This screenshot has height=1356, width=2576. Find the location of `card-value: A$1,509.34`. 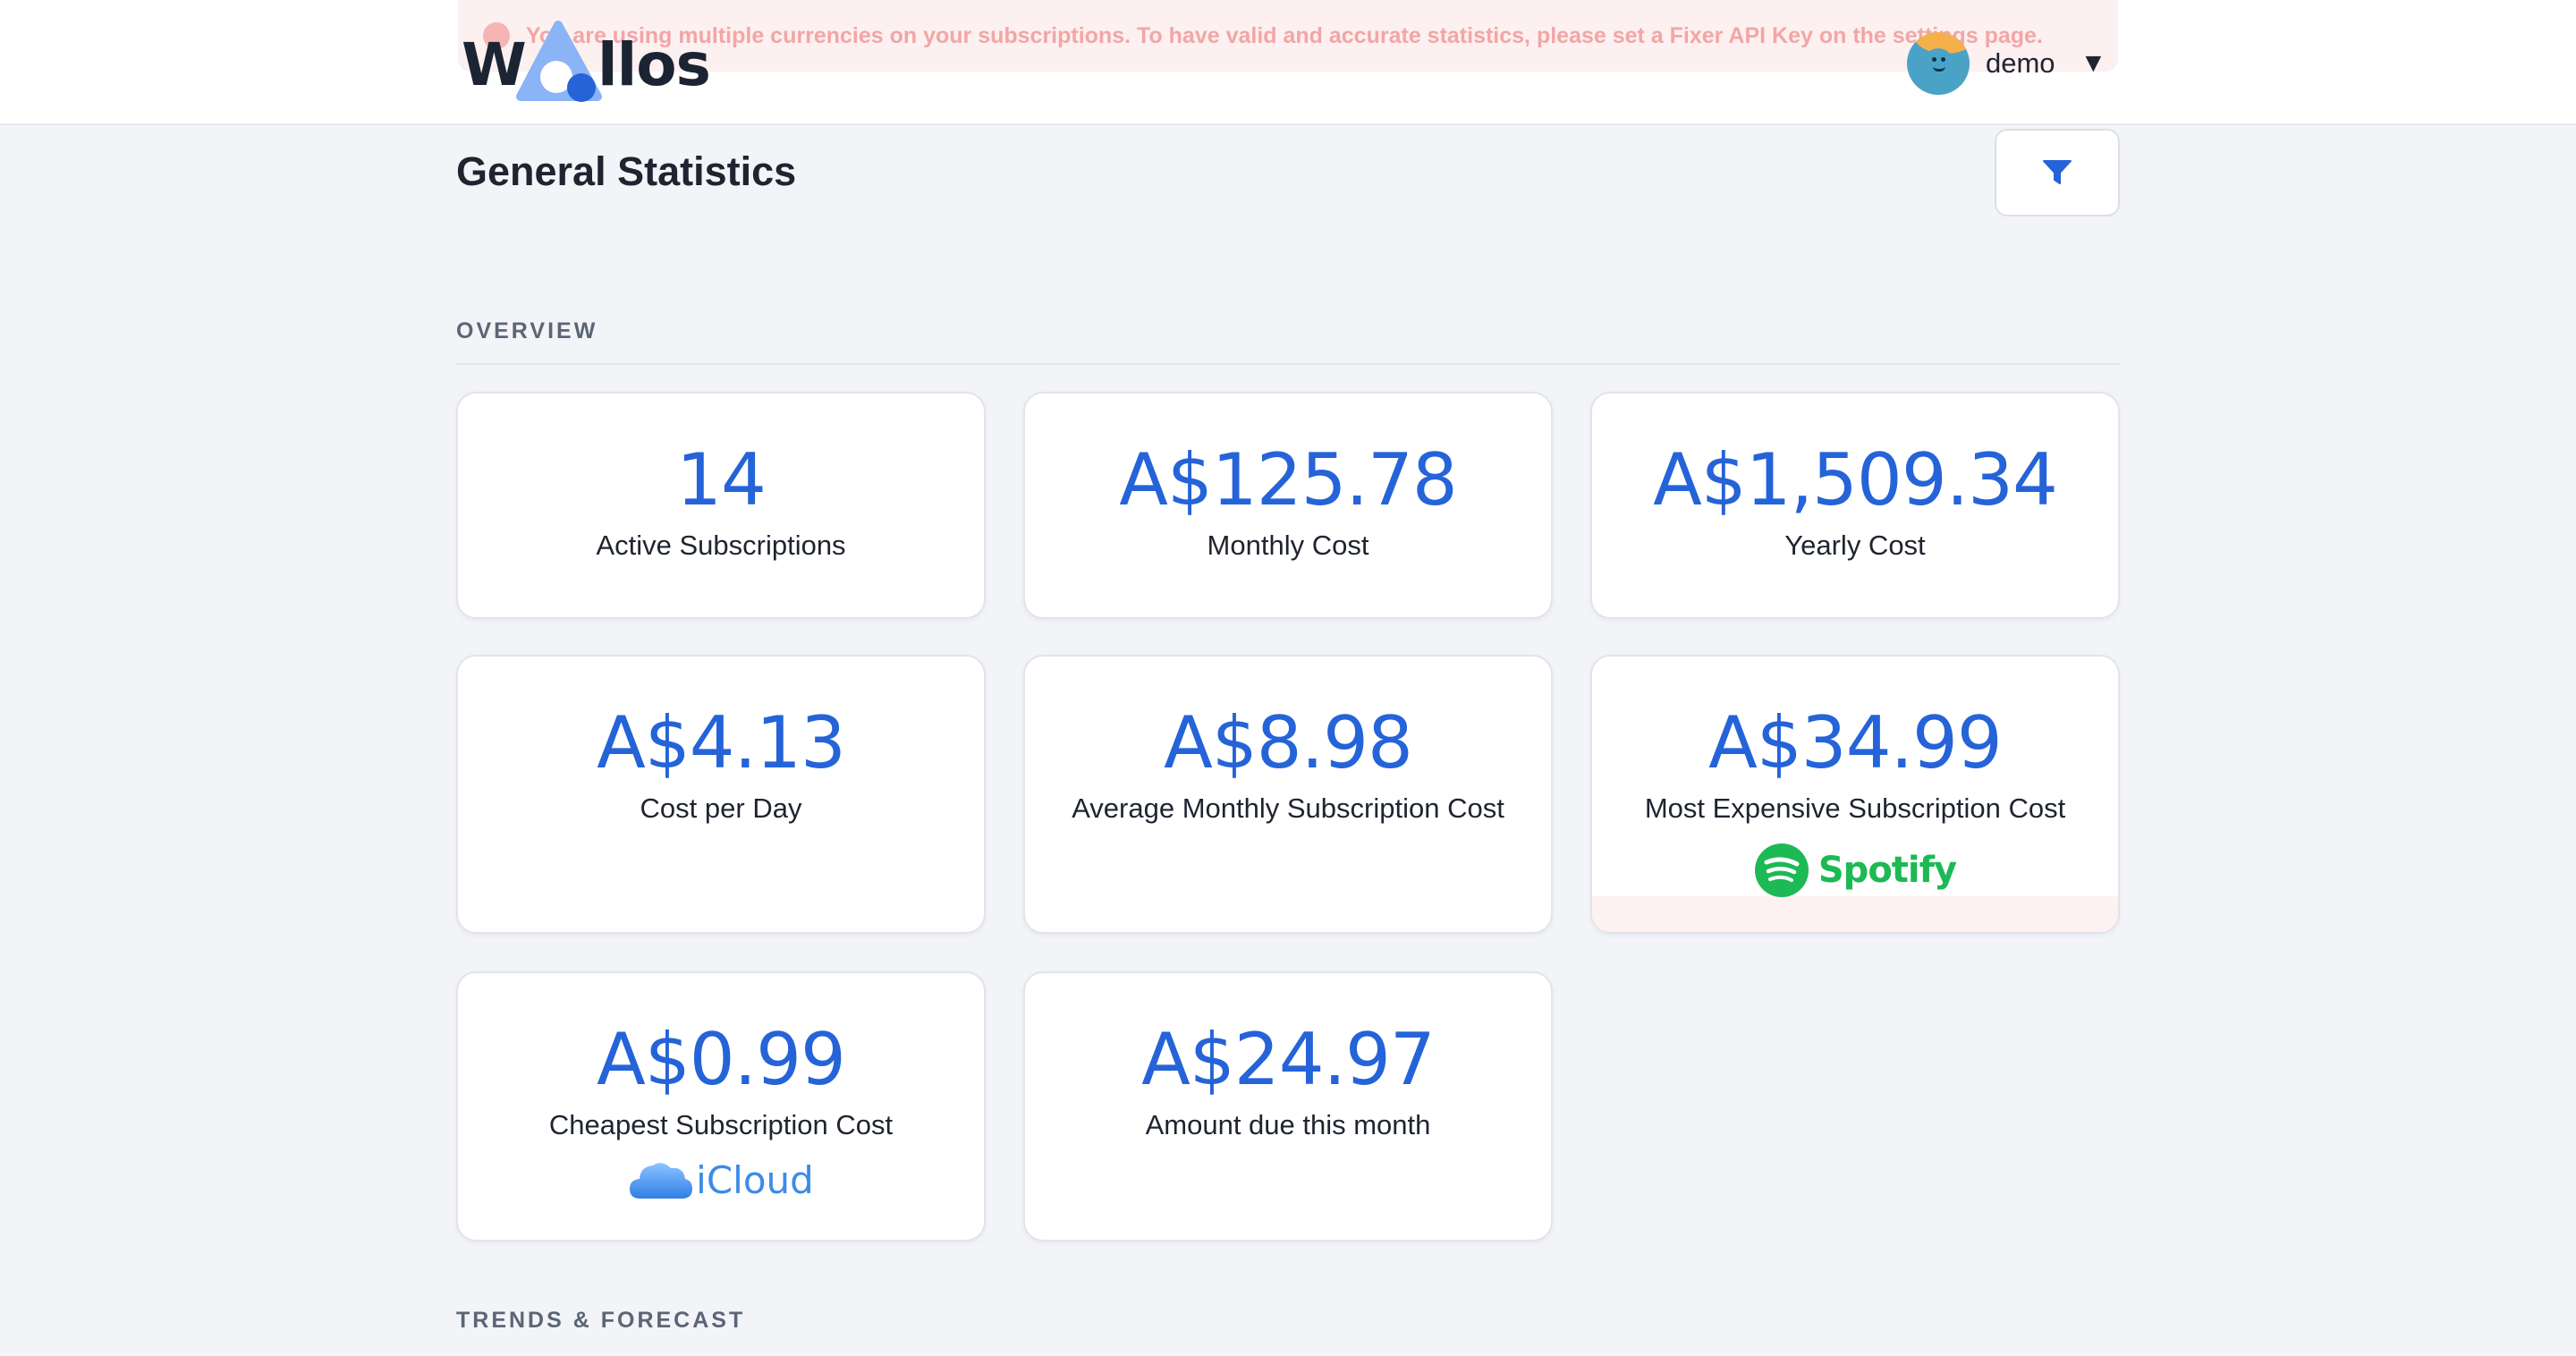

card-value: A$1,509.34 is located at coordinates (1855, 479).